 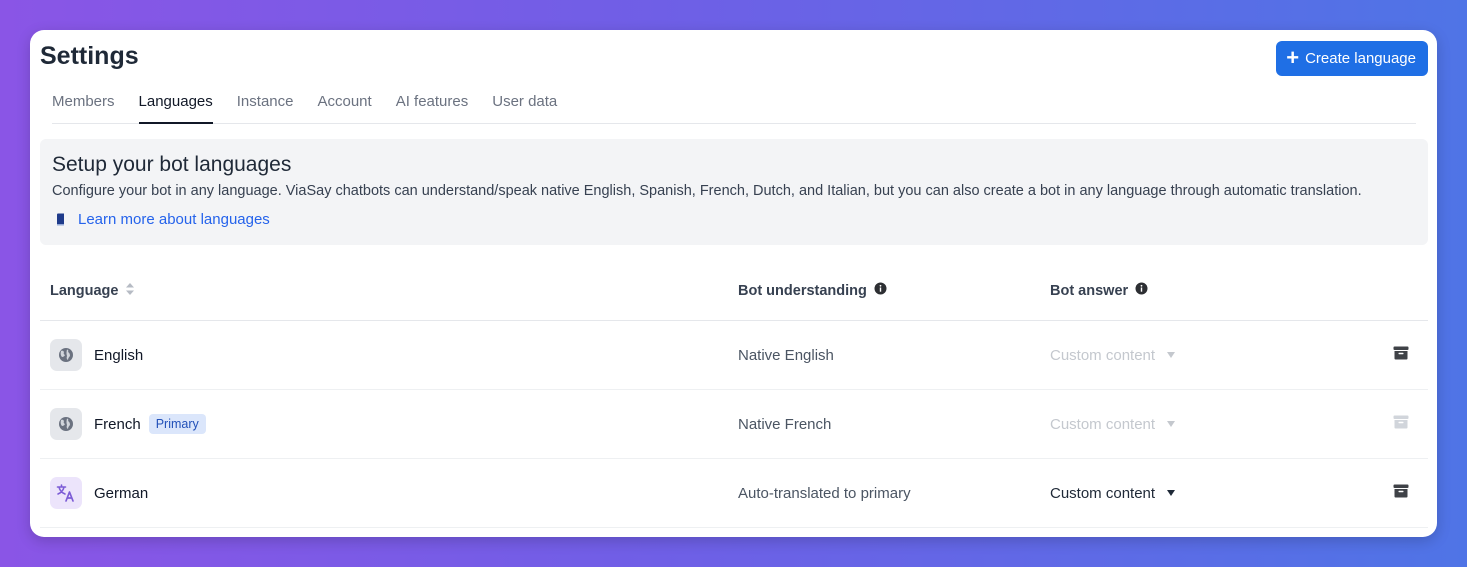 I want to click on language-name: English, so click(x=119, y=355).